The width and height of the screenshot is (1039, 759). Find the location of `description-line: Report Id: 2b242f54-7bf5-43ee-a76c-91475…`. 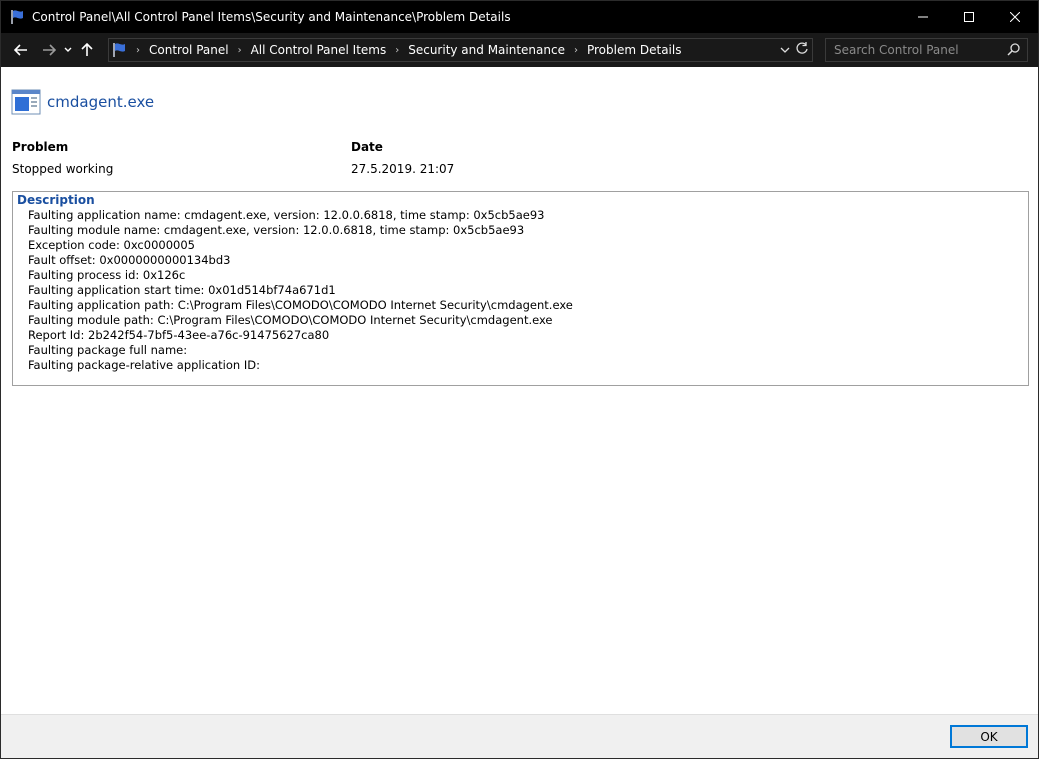

description-line: Report Id: 2b242f54-7bf5-43ee-a76c-91475… is located at coordinates (179, 335).